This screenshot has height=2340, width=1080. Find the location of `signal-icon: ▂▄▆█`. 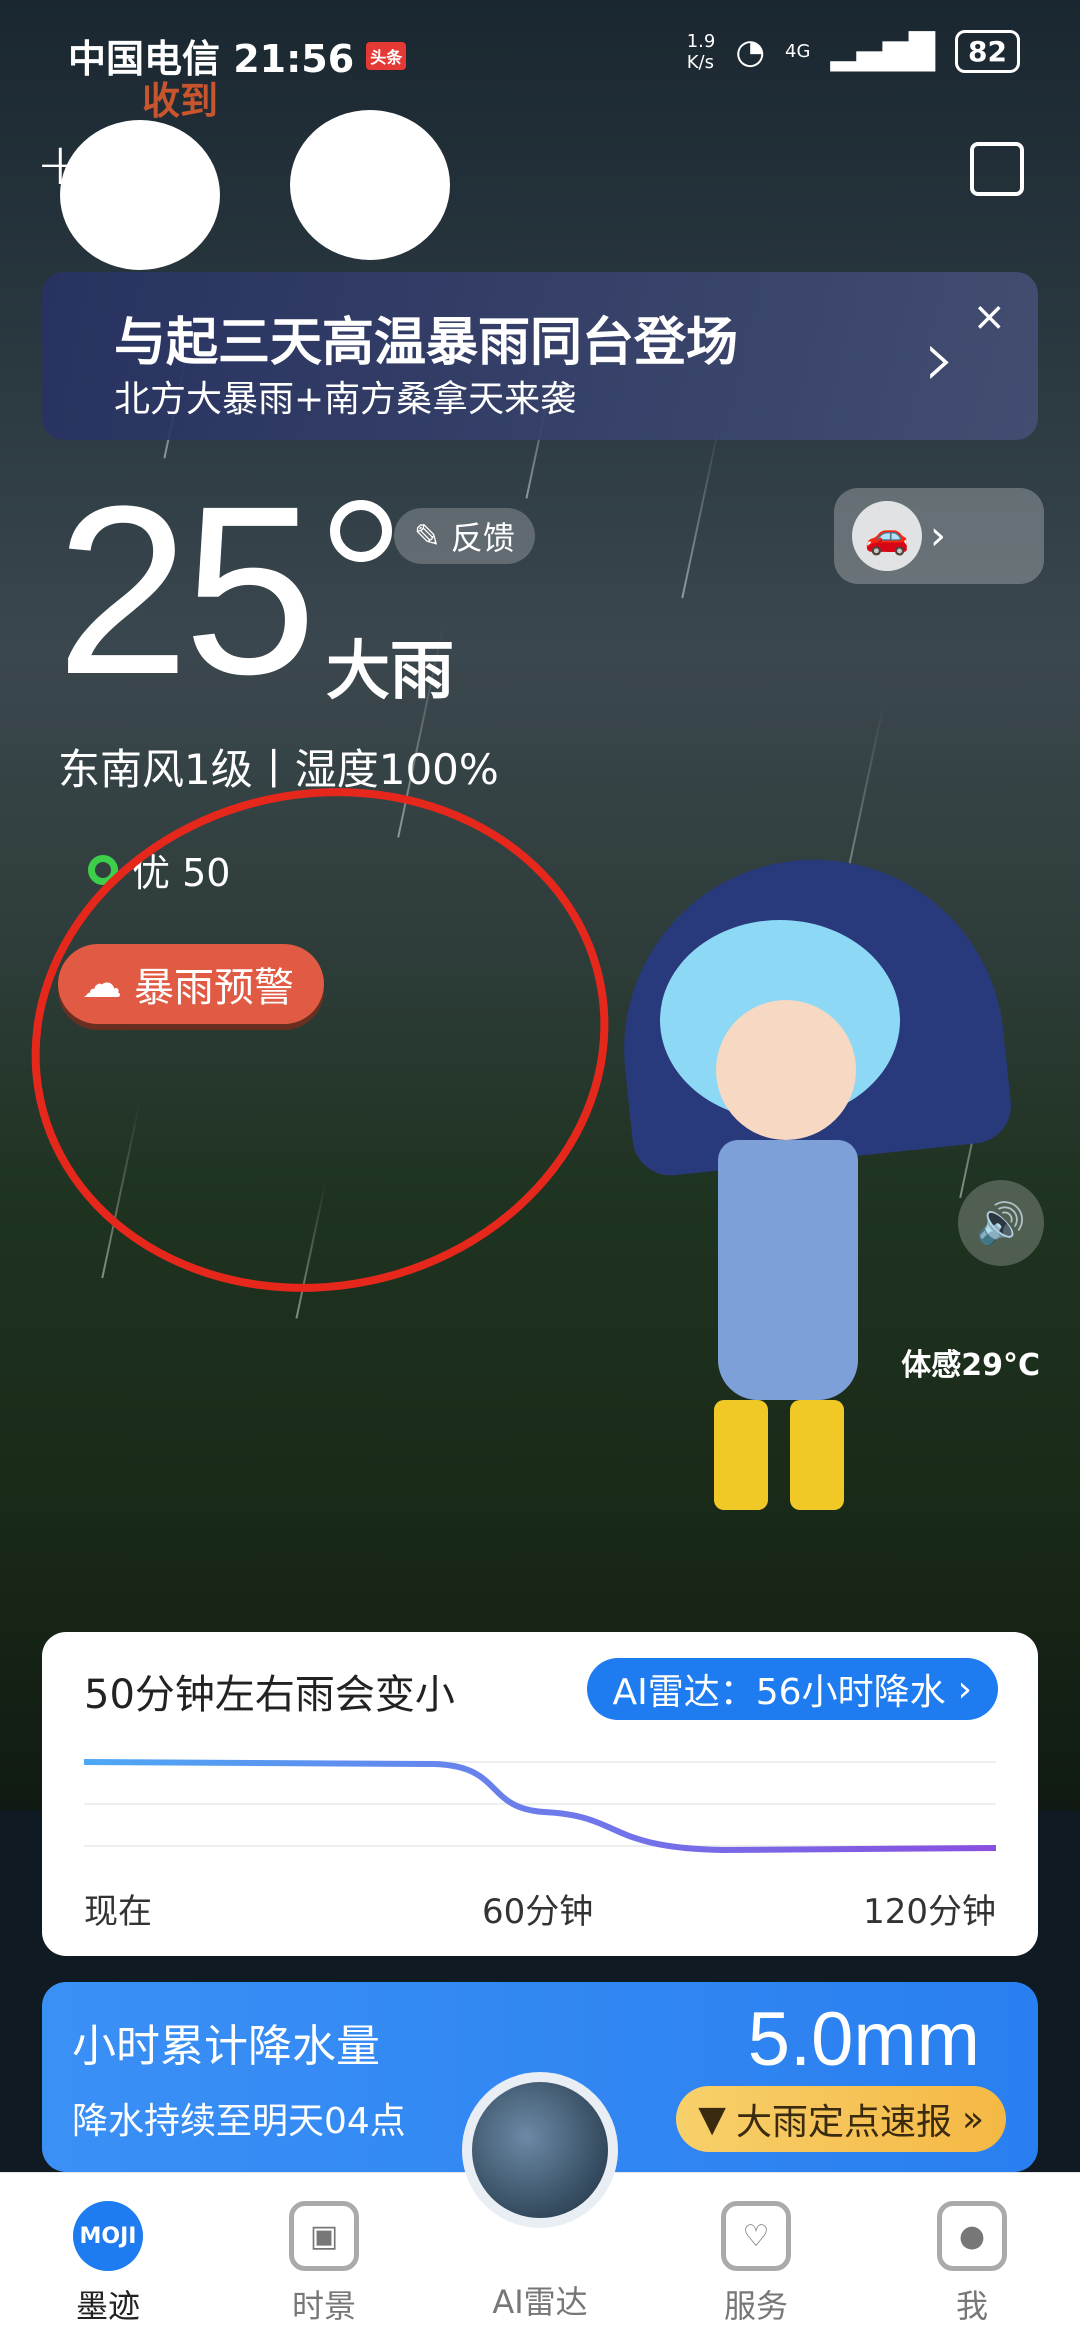

signal-icon: ▂▄▆█ is located at coordinates (883, 51).